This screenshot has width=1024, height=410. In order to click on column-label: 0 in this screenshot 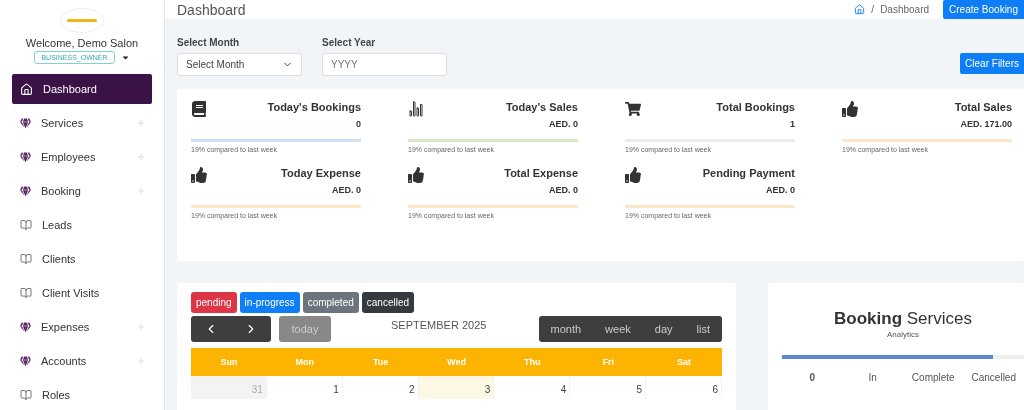, I will do `click(812, 377)`.